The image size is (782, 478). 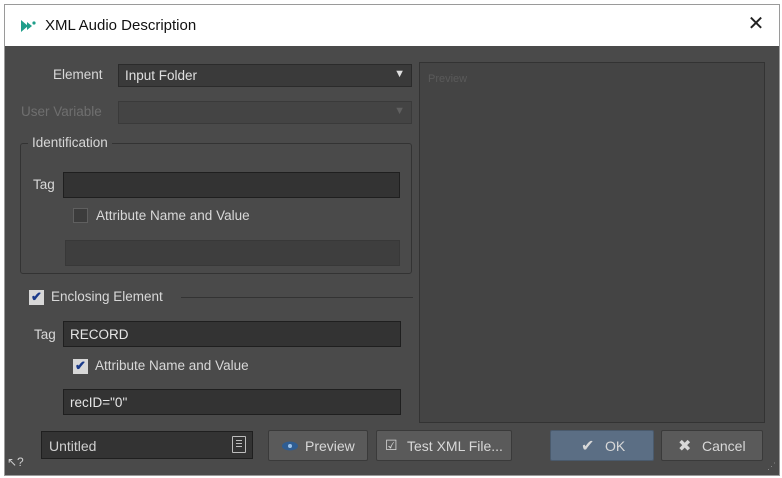 What do you see at coordinates (99, 402) in the screenshot?
I see `enclosing-attr-value: recID="0"` at bounding box center [99, 402].